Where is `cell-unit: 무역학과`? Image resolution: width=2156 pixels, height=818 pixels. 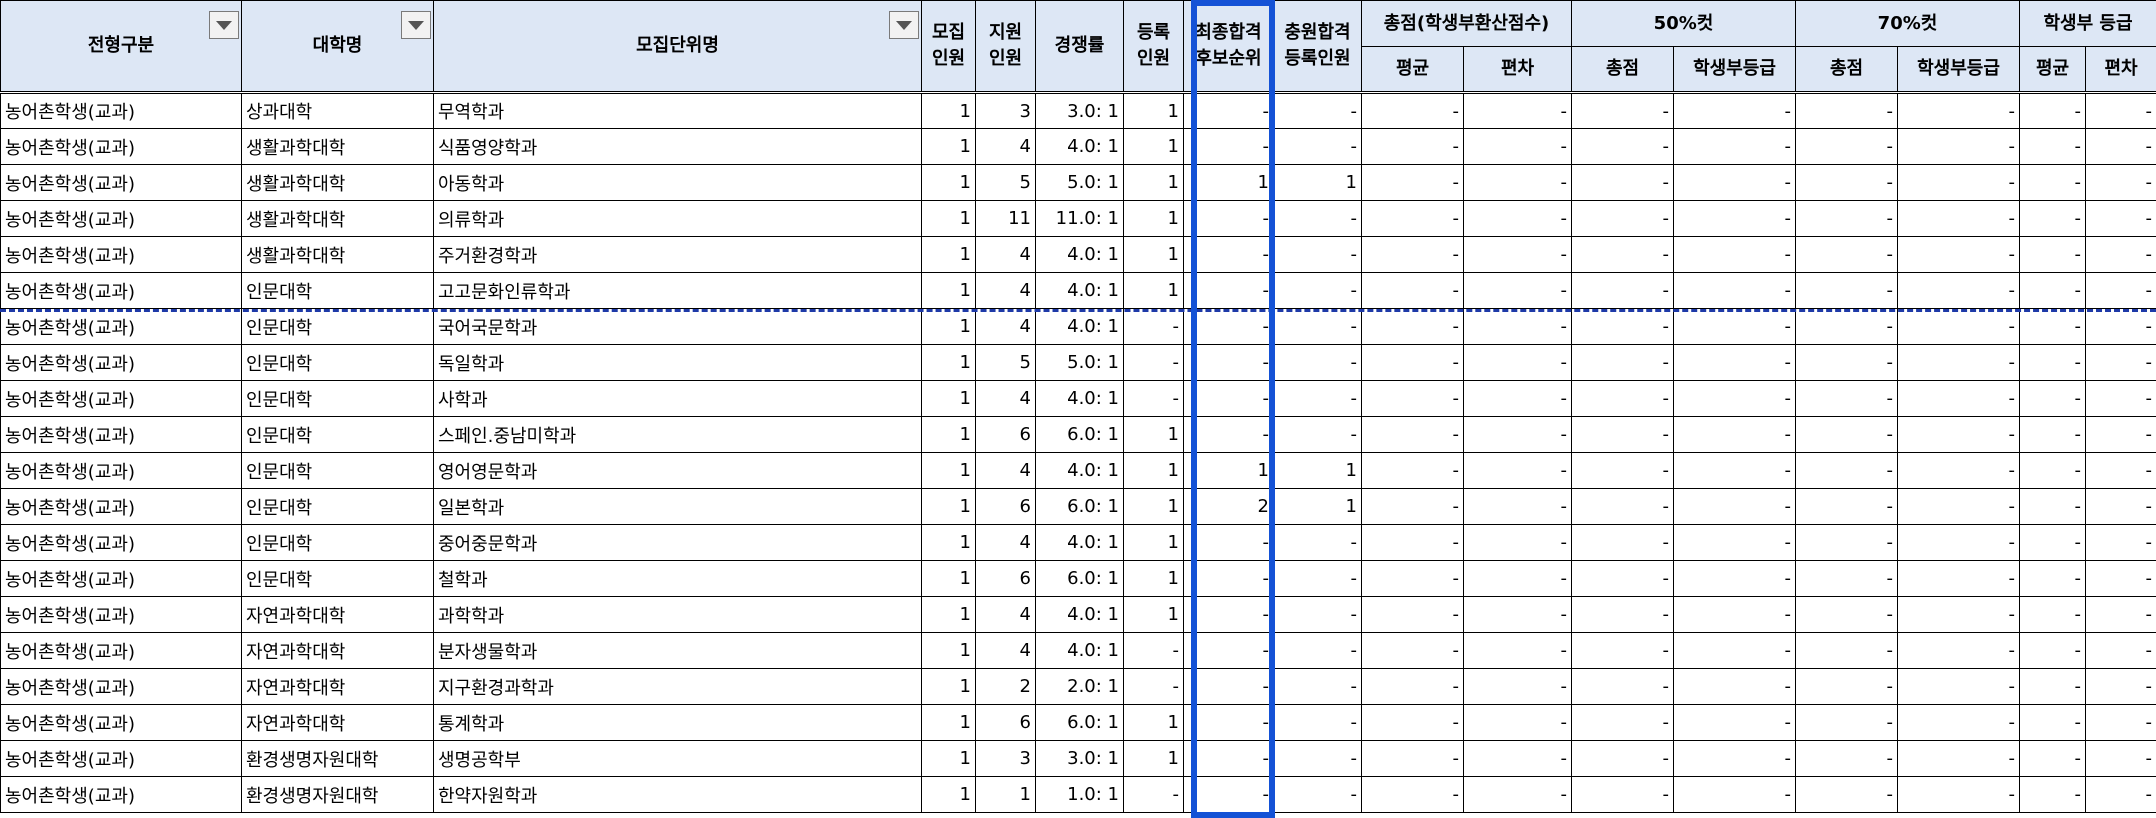 cell-unit: 무역학과 is located at coordinates (677, 110).